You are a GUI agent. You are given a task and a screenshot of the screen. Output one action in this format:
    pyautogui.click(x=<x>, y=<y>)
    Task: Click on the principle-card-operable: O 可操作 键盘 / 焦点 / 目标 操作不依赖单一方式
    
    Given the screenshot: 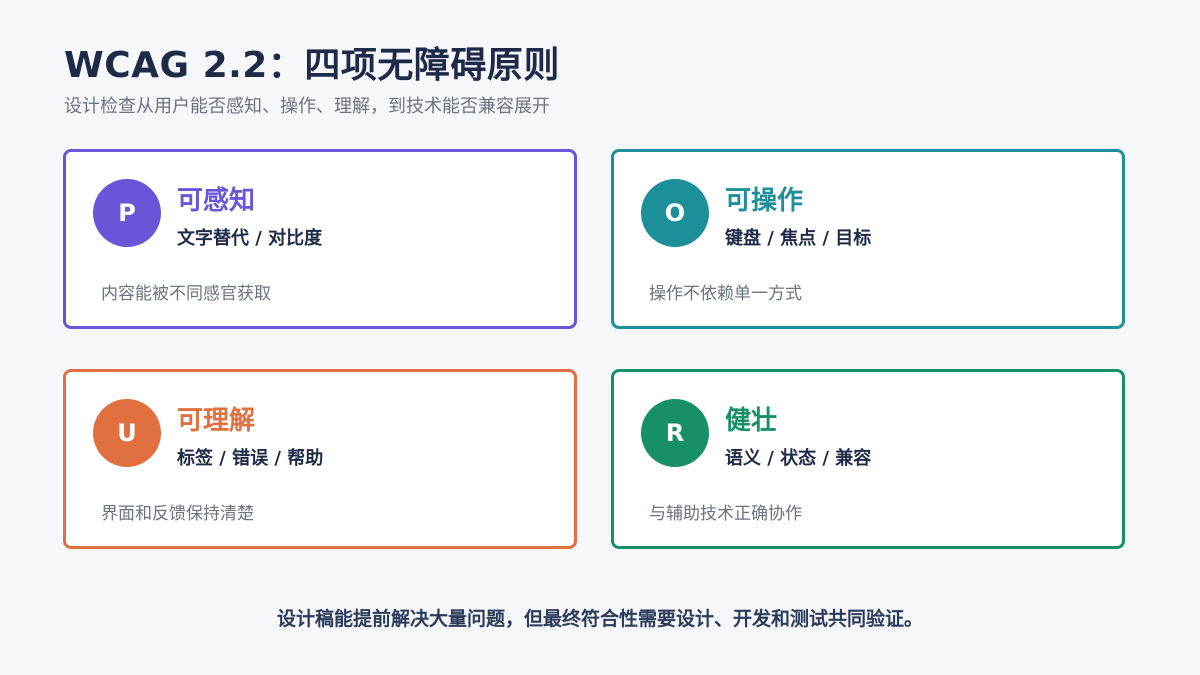 What is the action you would take?
    pyautogui.click(x=868, y=239)
    